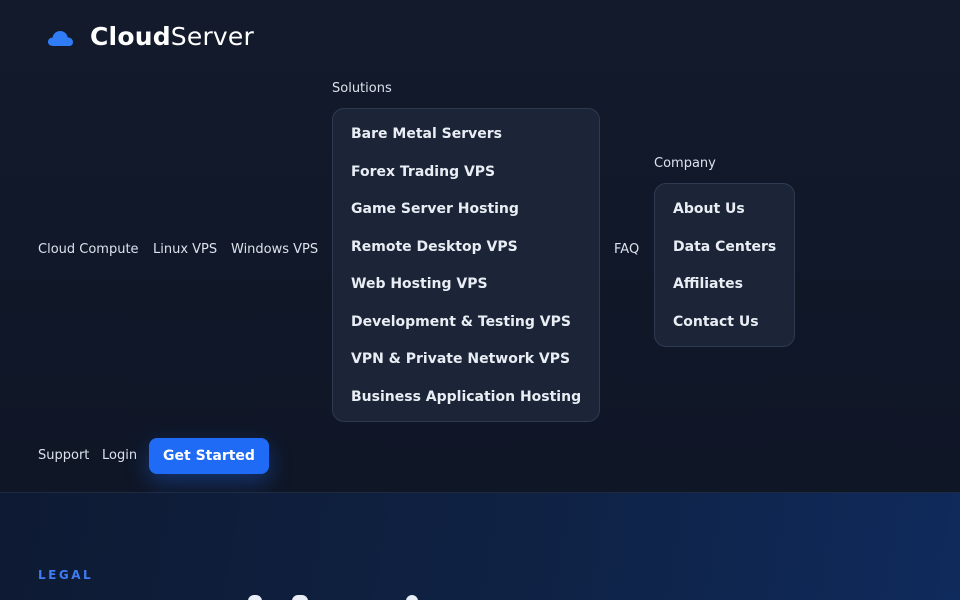 This screenshot has height=600, width=960. I want to click on hero-title-cropped, so click(238, 597).